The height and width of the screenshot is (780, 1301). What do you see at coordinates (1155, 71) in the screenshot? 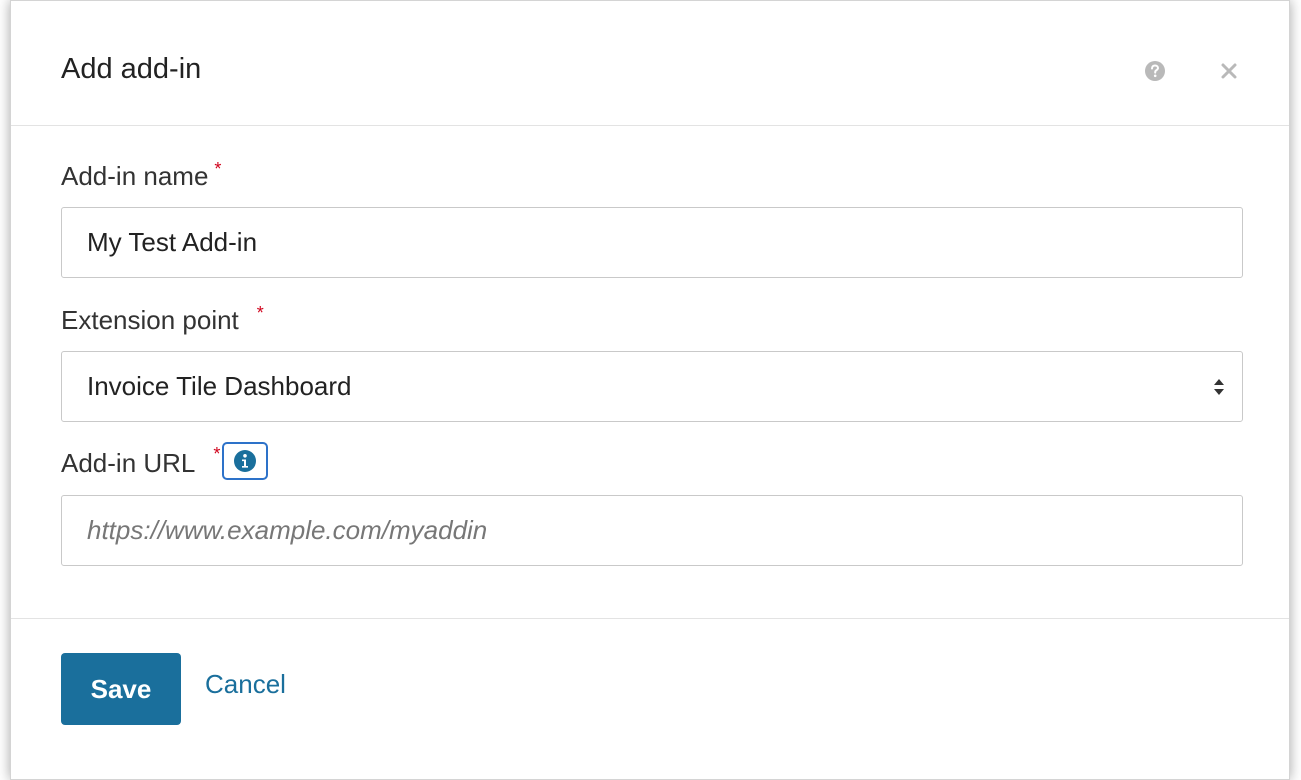
I see `question-circle-icon` at bounding box center [1155, 71].